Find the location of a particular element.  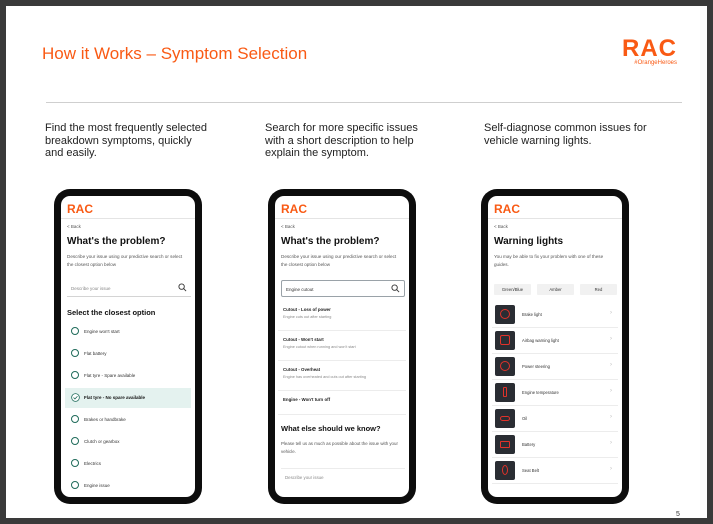

battery-icon is located at coordinates (505, 444).